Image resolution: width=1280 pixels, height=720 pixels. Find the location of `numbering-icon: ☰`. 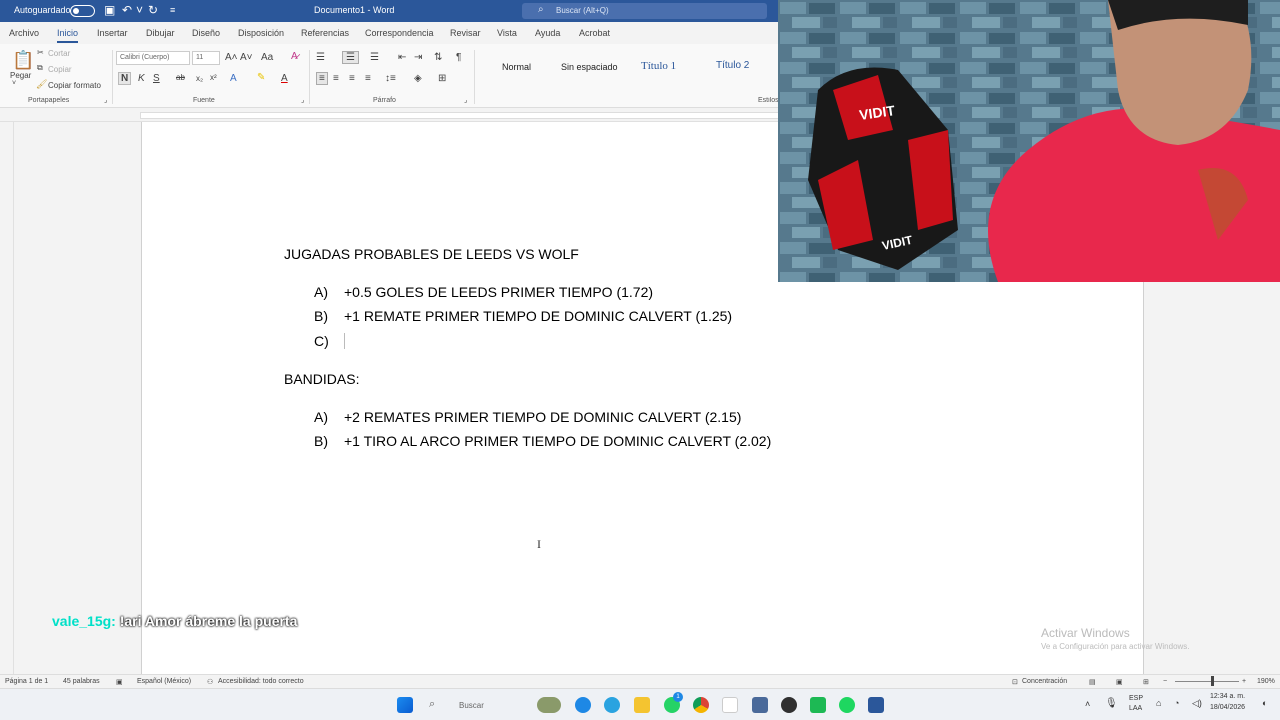

numbering-icon: ☰ is located at coordinates (350, 57).